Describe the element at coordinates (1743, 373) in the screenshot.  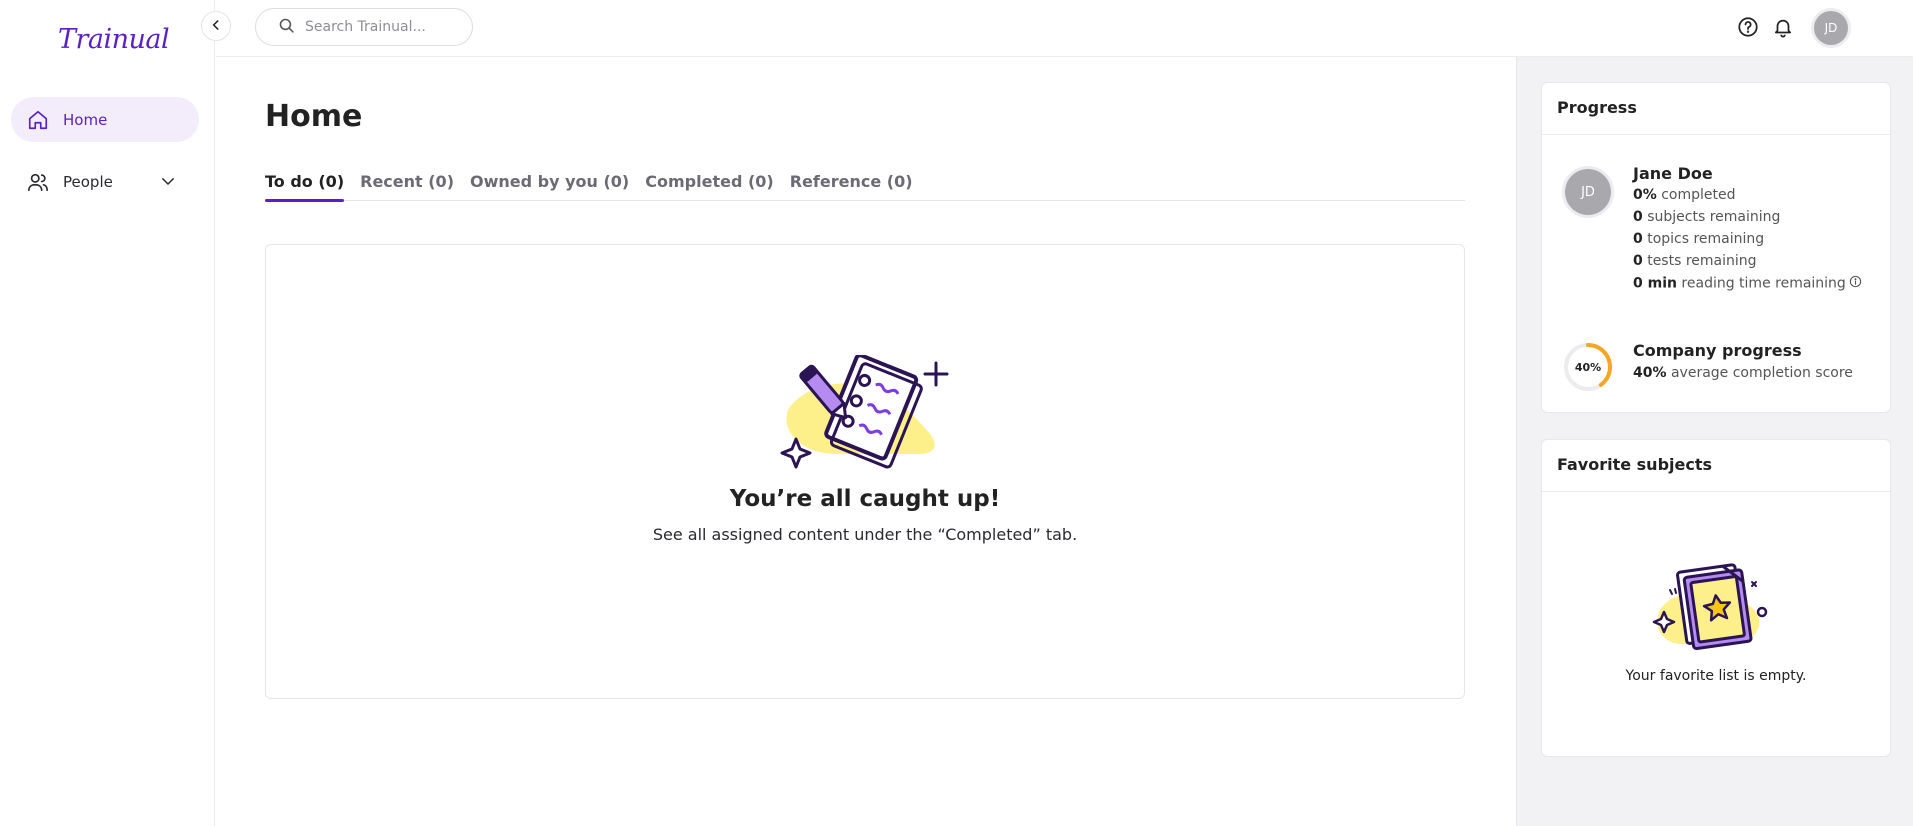
I see `company-progress-subtitle: 40% average completion score` at that location.